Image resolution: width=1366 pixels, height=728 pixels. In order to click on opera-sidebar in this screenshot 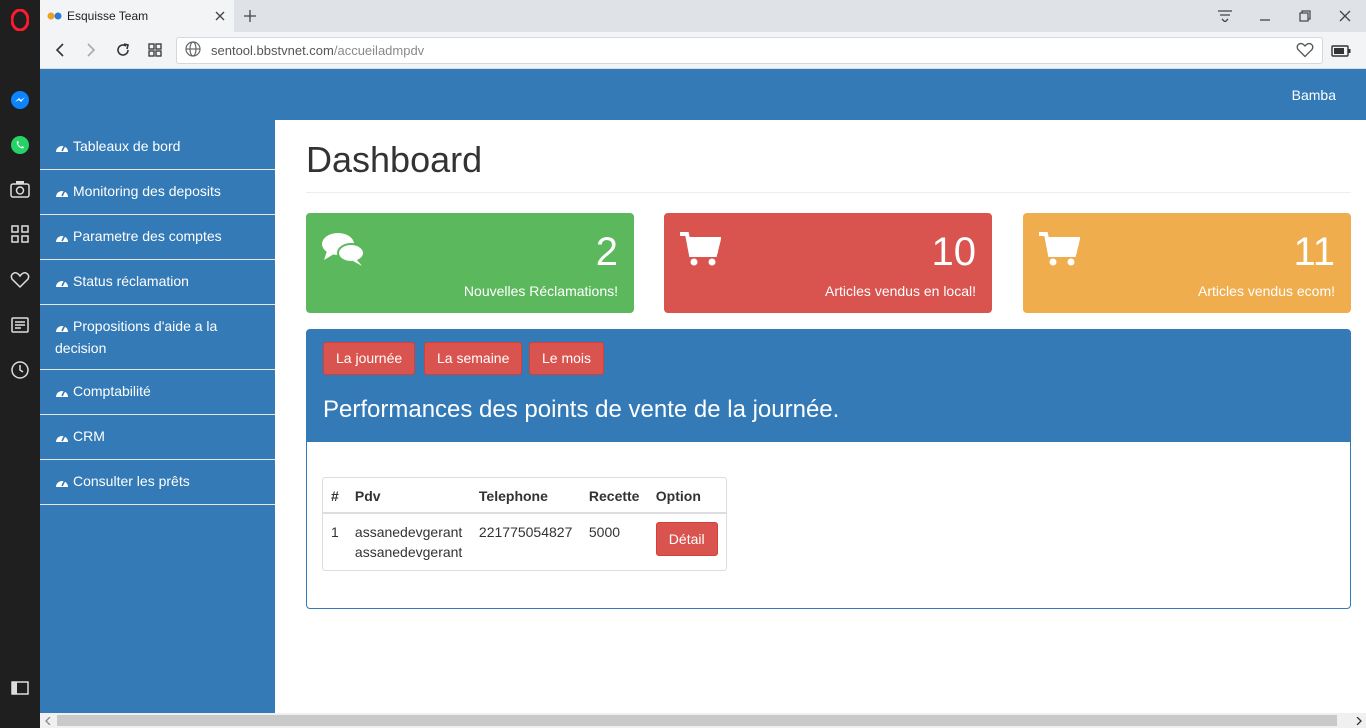, I will do `click(20, 364)`.